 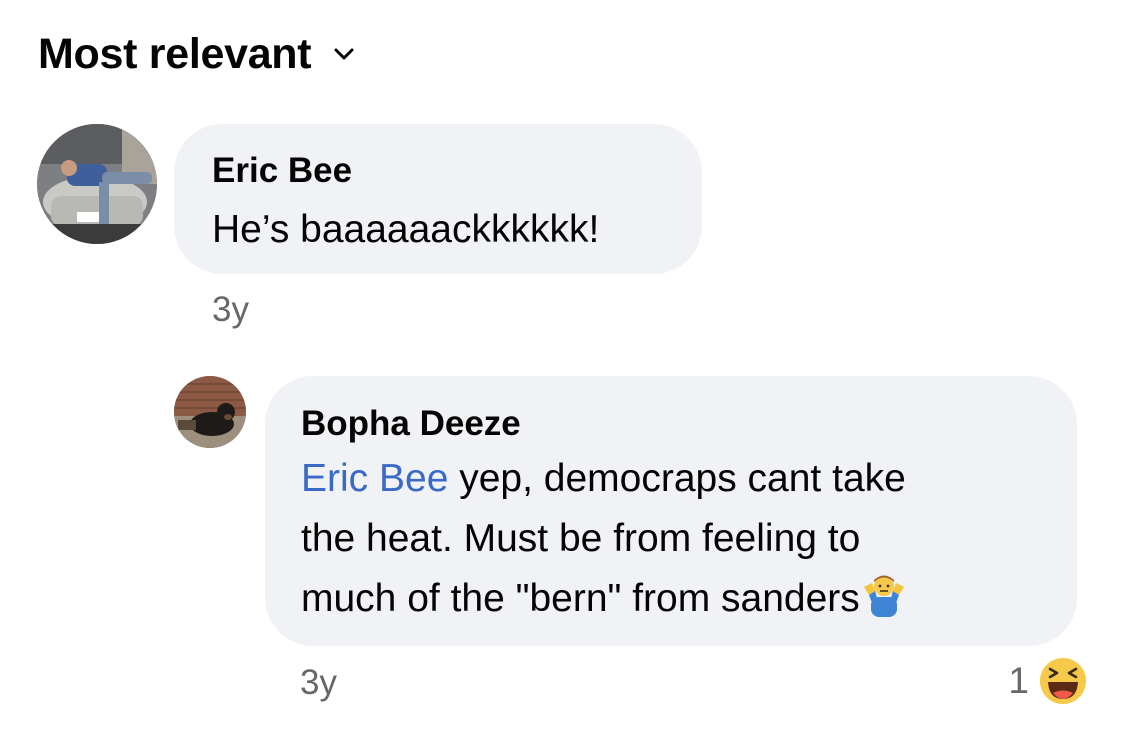 What do you see at coordinates (438, 199) in the screenshot?
I see `comment-bubble: Eric Bee He’s baaaaaackkkkkk!` at bounding box center [438, 199].